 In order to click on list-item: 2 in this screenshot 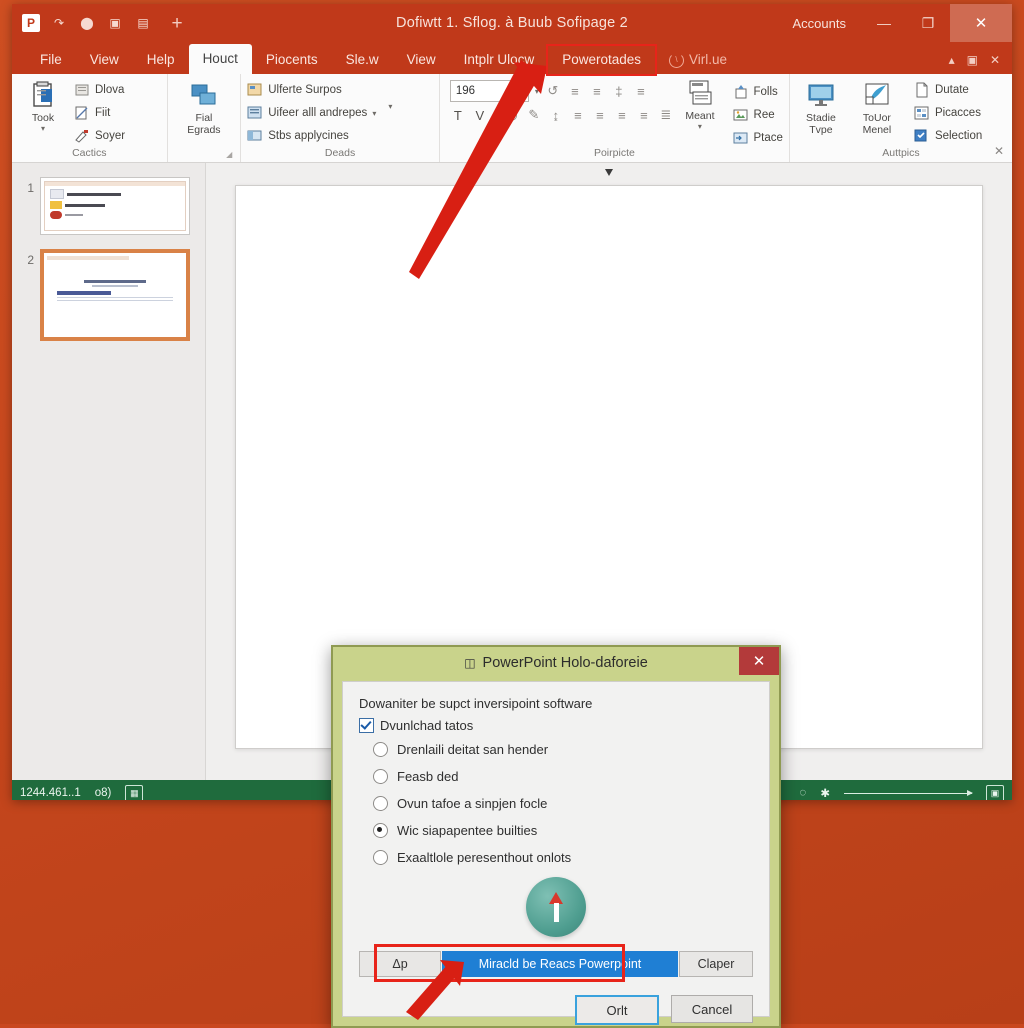, I will do `click(108, 298)`.